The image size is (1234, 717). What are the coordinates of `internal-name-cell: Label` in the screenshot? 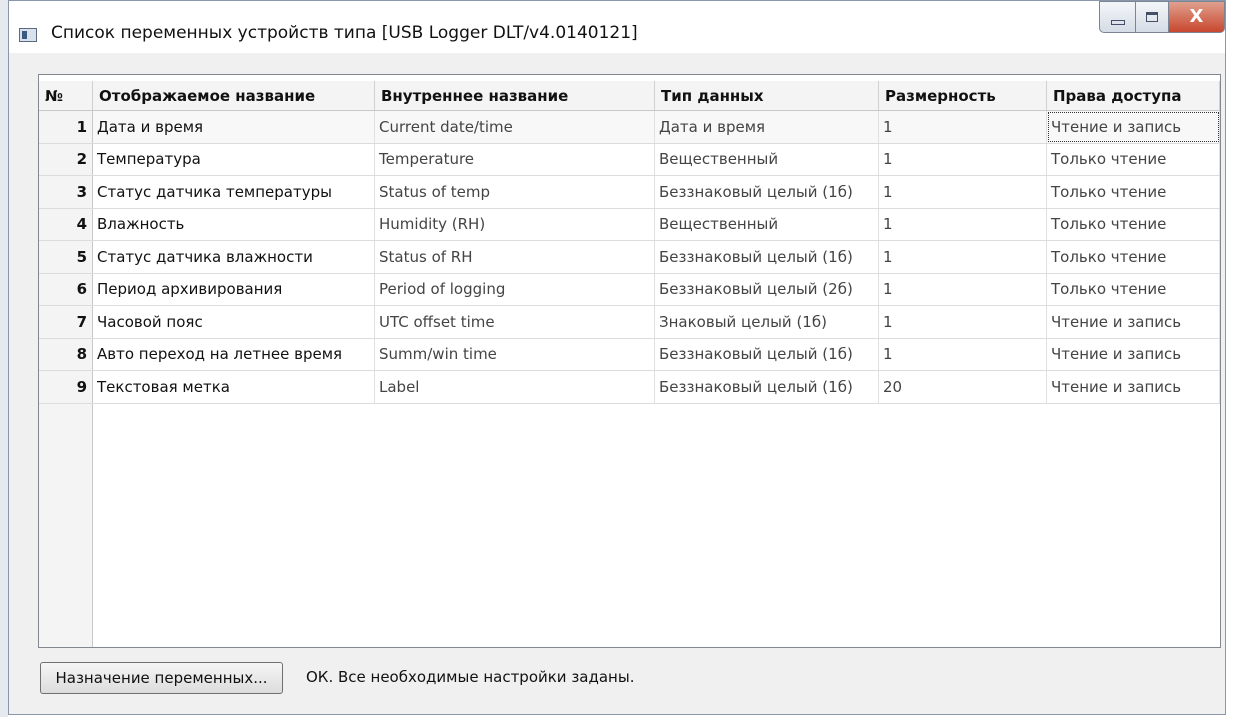 It's located at (515, 387).